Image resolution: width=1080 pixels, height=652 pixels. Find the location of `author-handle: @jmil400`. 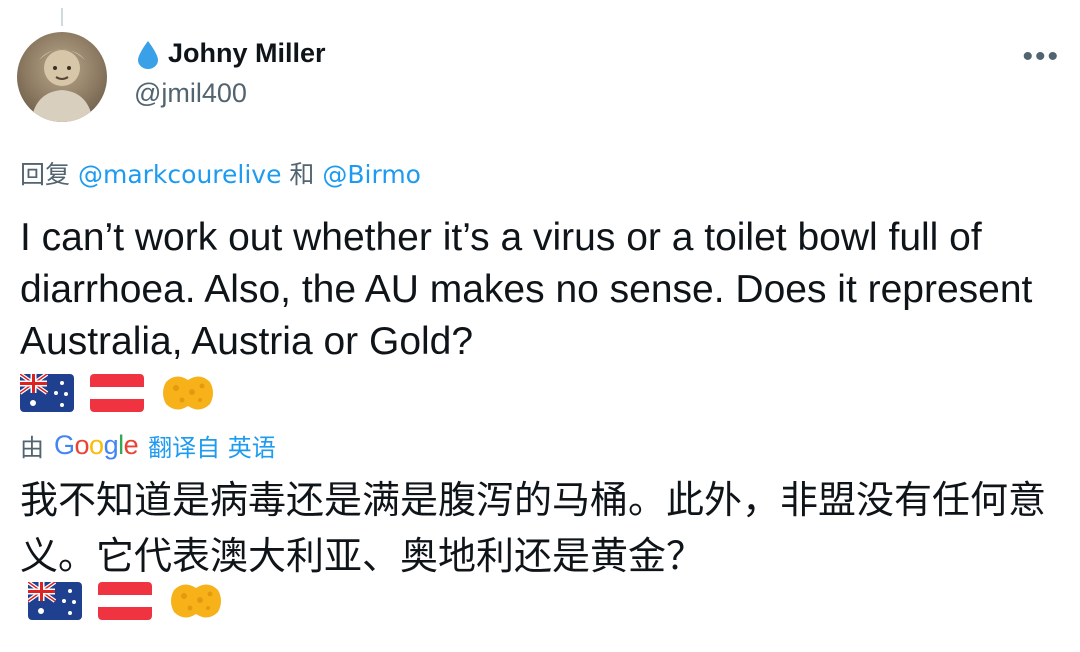

author-handle: @jmil400 is located at coordinates (190, 93).